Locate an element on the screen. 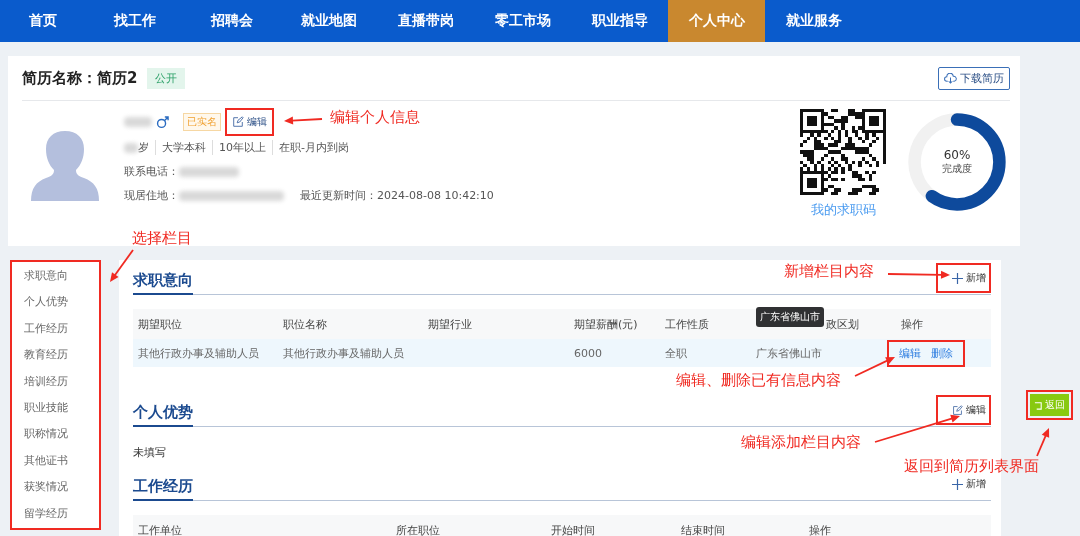 The width and height of the screenshot is (1080, 536). nav-tab: 职业指导 is located at coordinates (619, 21).